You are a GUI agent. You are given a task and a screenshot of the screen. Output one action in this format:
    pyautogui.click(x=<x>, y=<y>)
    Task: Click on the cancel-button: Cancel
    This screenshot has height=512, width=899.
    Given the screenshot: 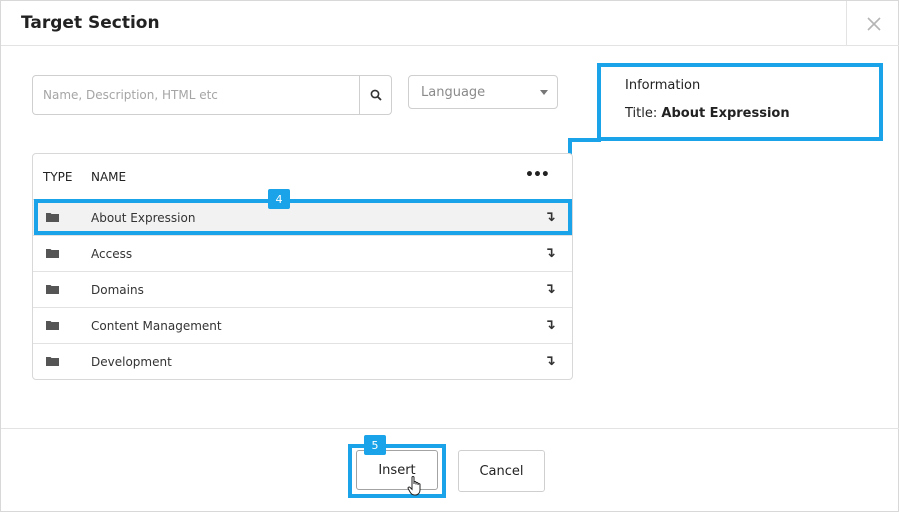 What is the action you would take?
    pyautogui.click(x=501, y=471)
    